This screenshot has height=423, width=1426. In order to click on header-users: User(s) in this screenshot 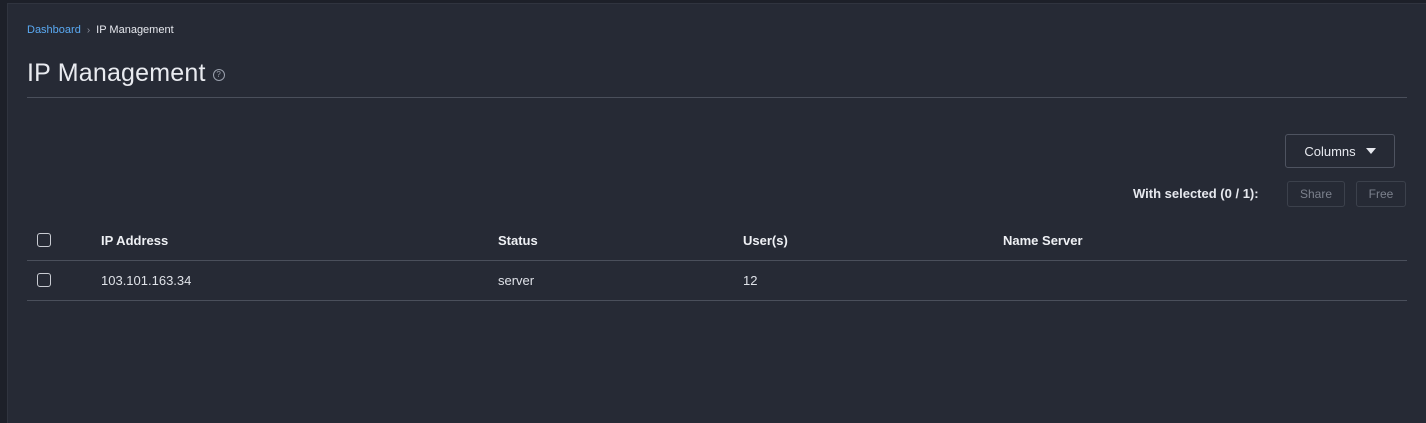, I will do `click(765, 241)`.